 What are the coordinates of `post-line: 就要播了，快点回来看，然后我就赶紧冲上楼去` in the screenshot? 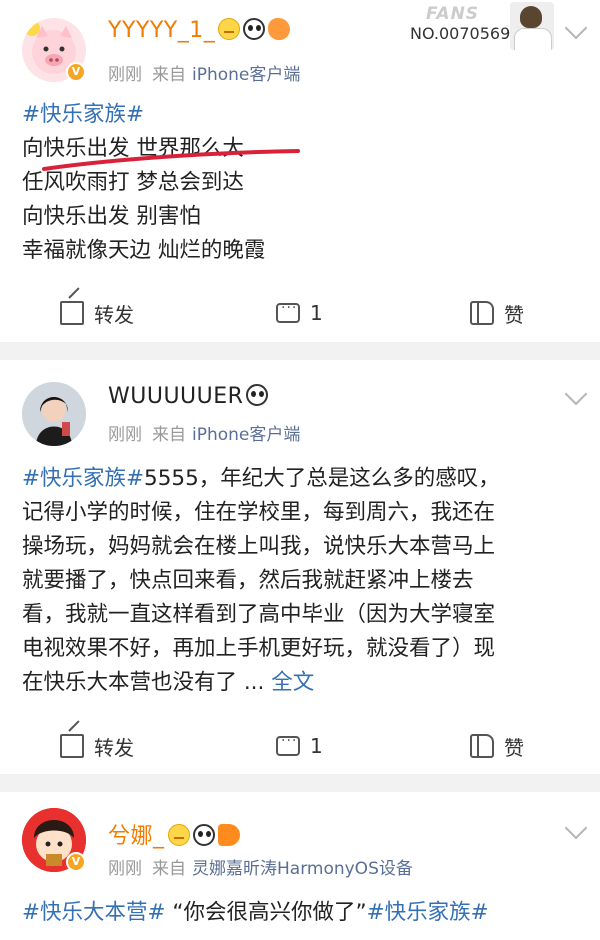 It's located at (248, 580).